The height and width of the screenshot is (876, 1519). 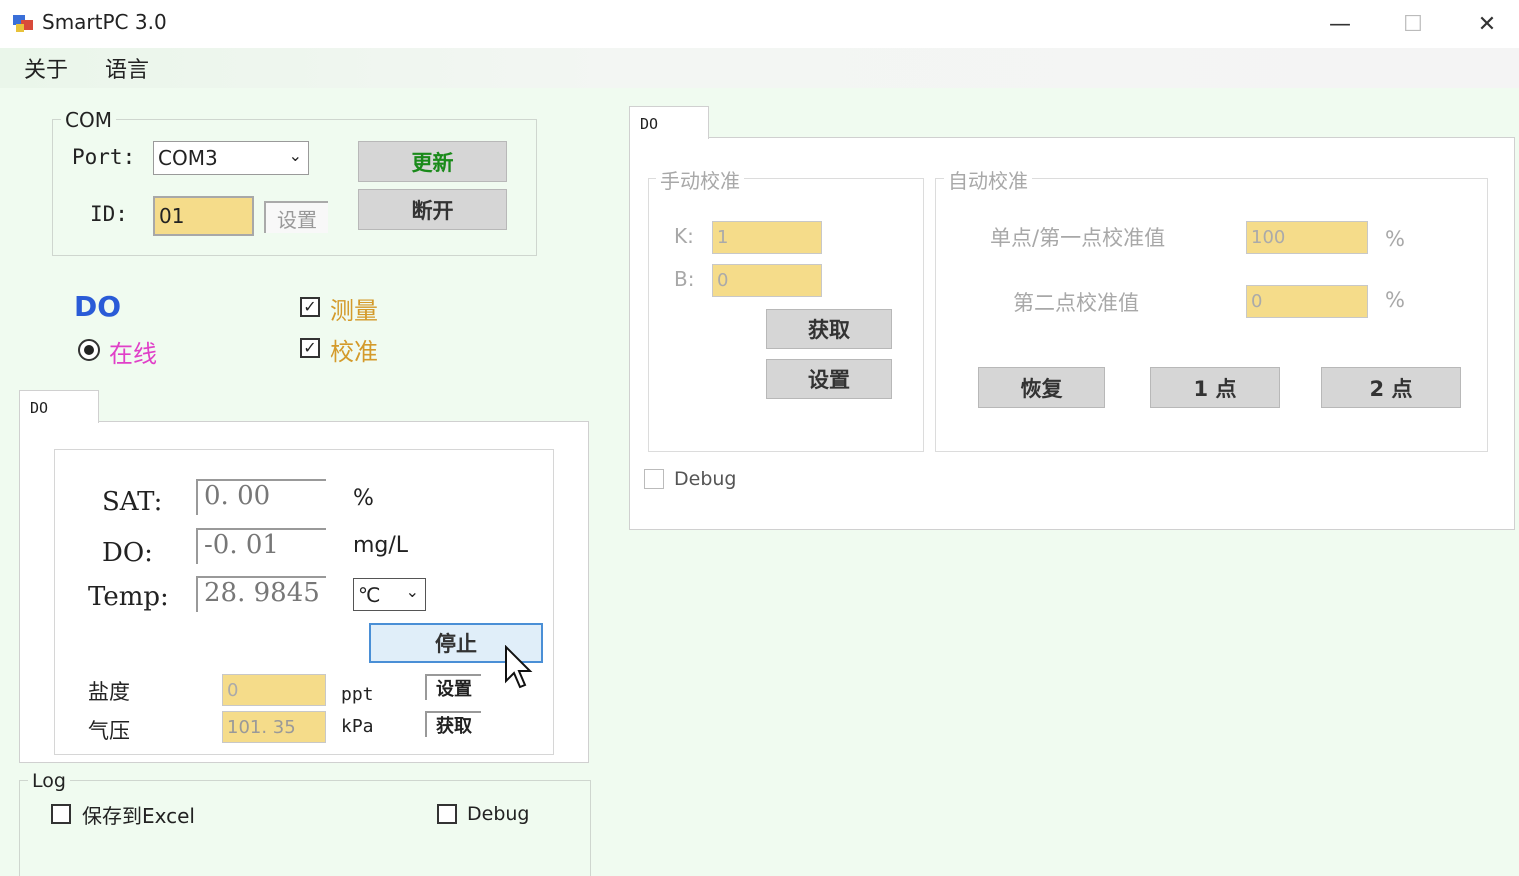 What do you see at coordinates (447, 814) in the screenshot?
I see `log-debug-checkbox` at bounding box center [447, 814].